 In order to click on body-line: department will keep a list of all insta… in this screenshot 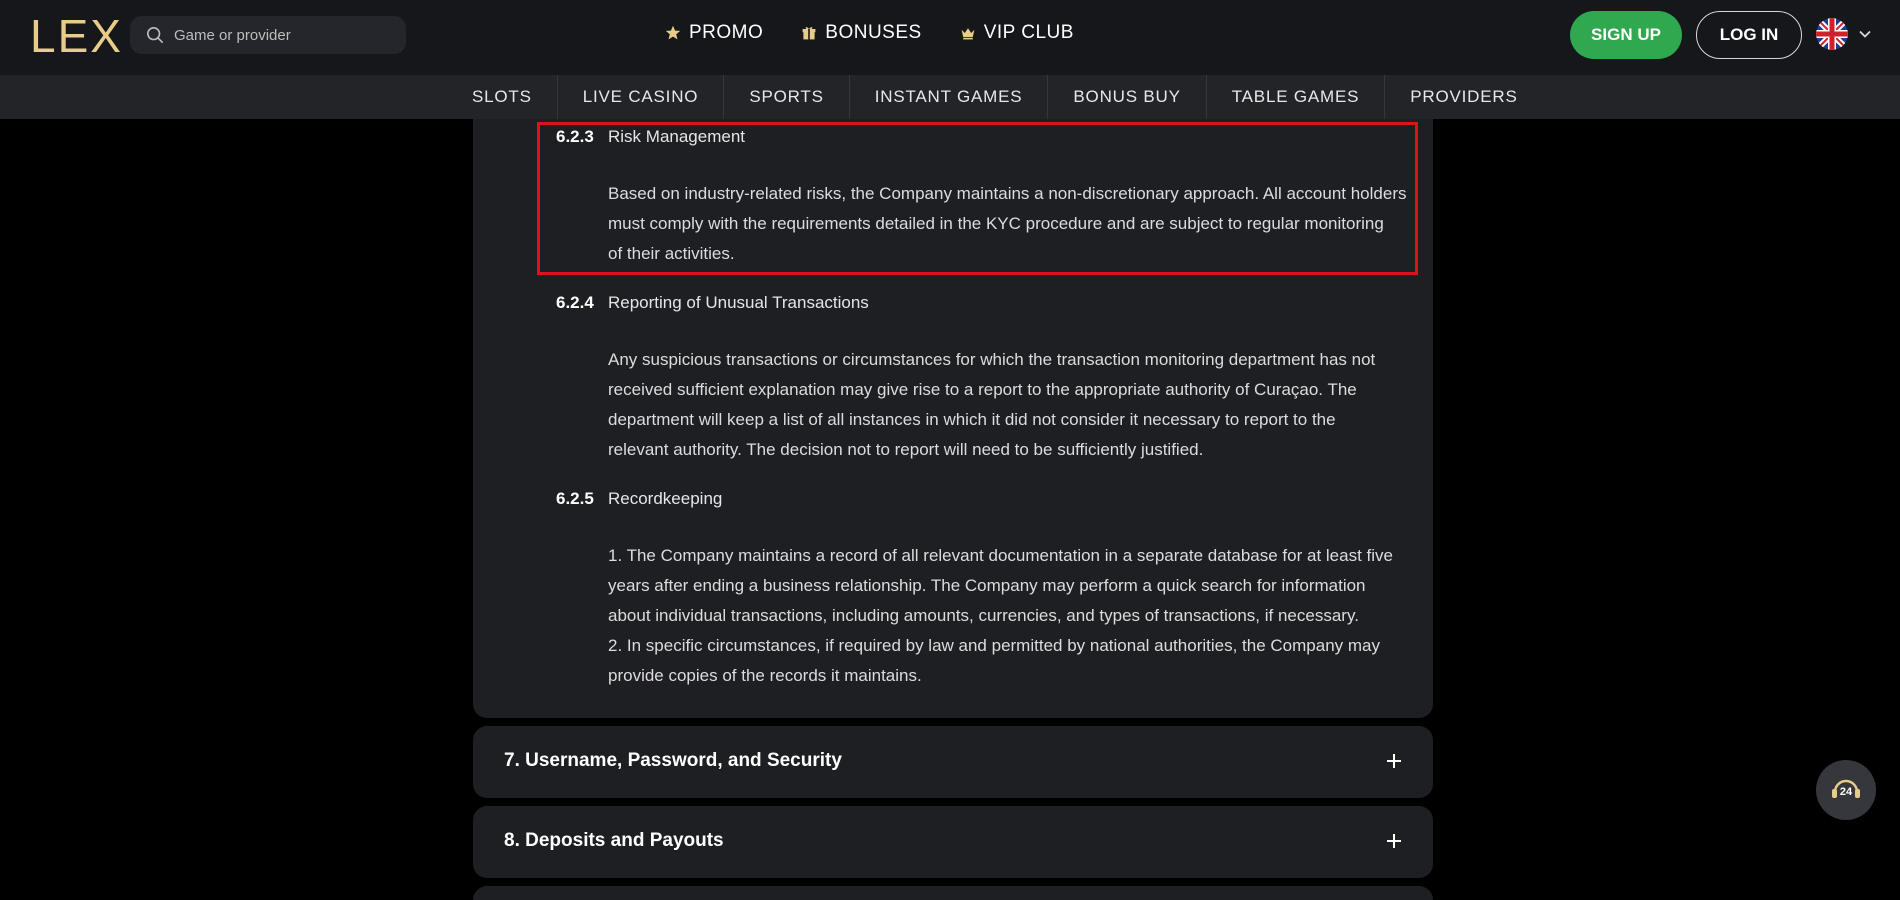, I will do `click(972, 419)`.